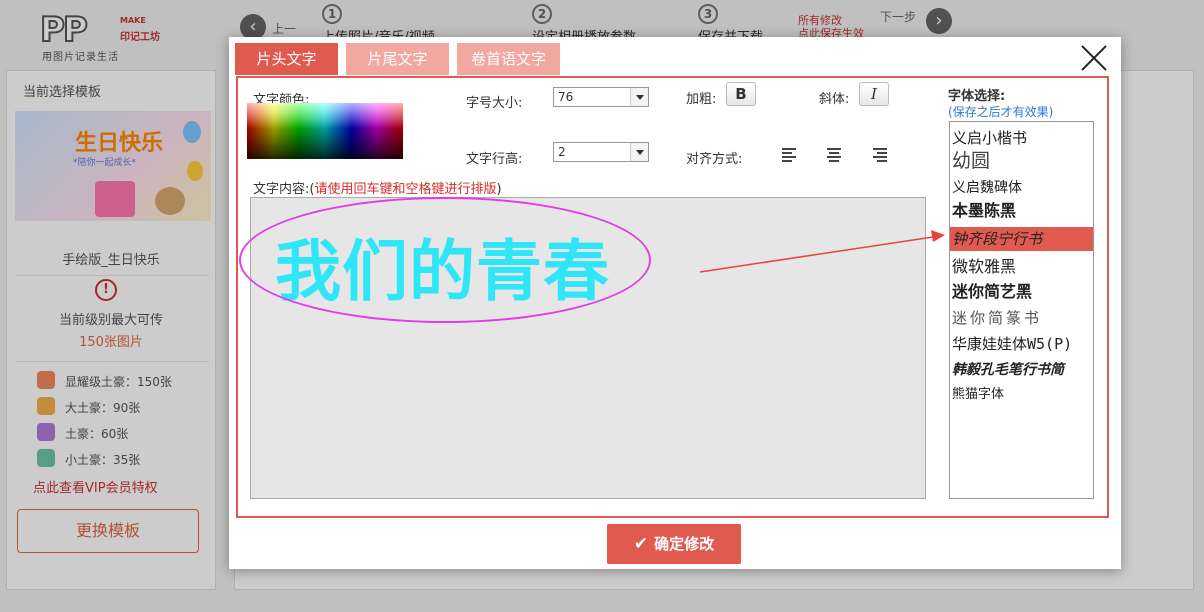  I want to click on tab-opening-text: 片头文字, so click(286, 59).